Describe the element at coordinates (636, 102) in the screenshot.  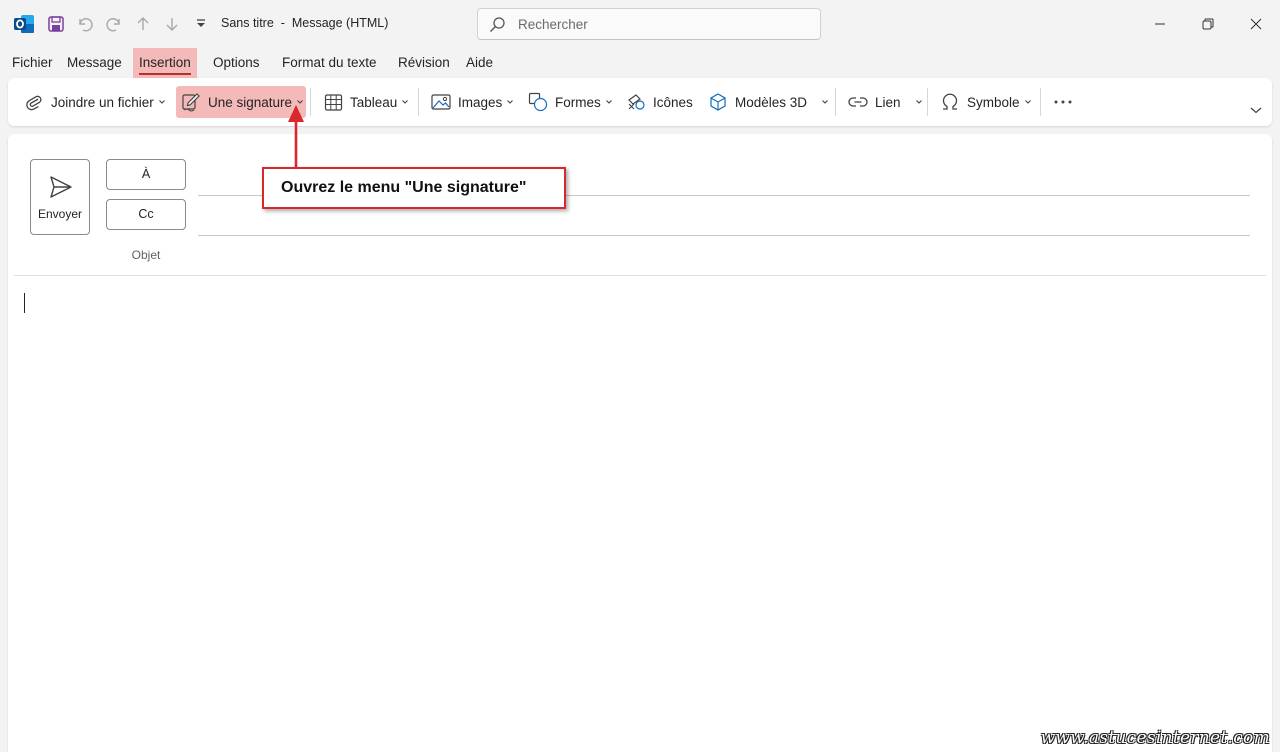
I see `icons-icon` at that location.